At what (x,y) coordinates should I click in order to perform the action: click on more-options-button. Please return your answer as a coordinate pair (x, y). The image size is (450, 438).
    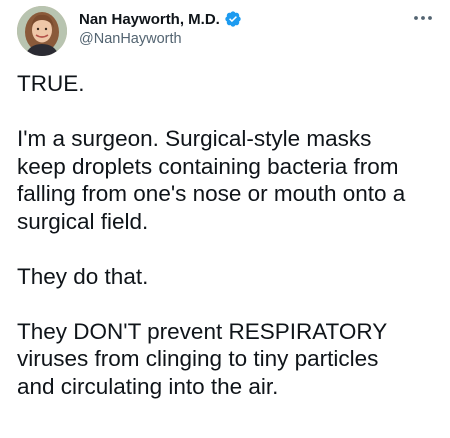
    Looking at the image, I should click on (423, 18).